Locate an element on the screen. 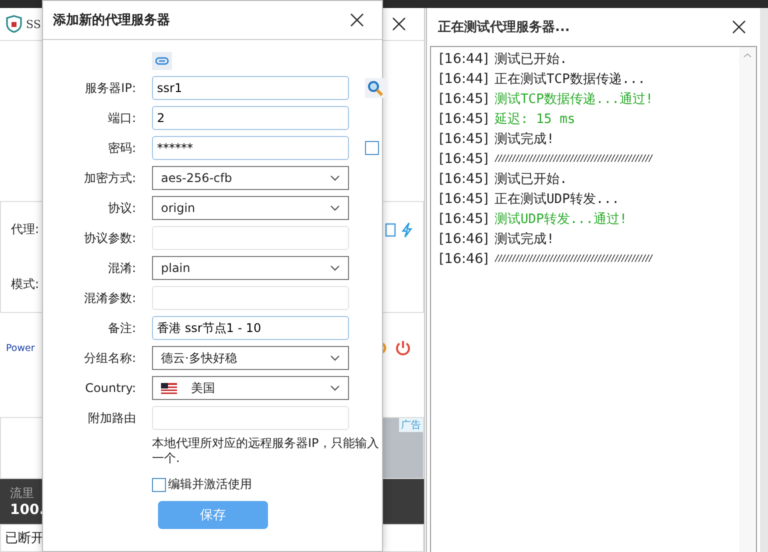 Image resolution: width=768 pixels, height=552 pixels. proxy-label: 代理: is located at coordinates (25, 229).